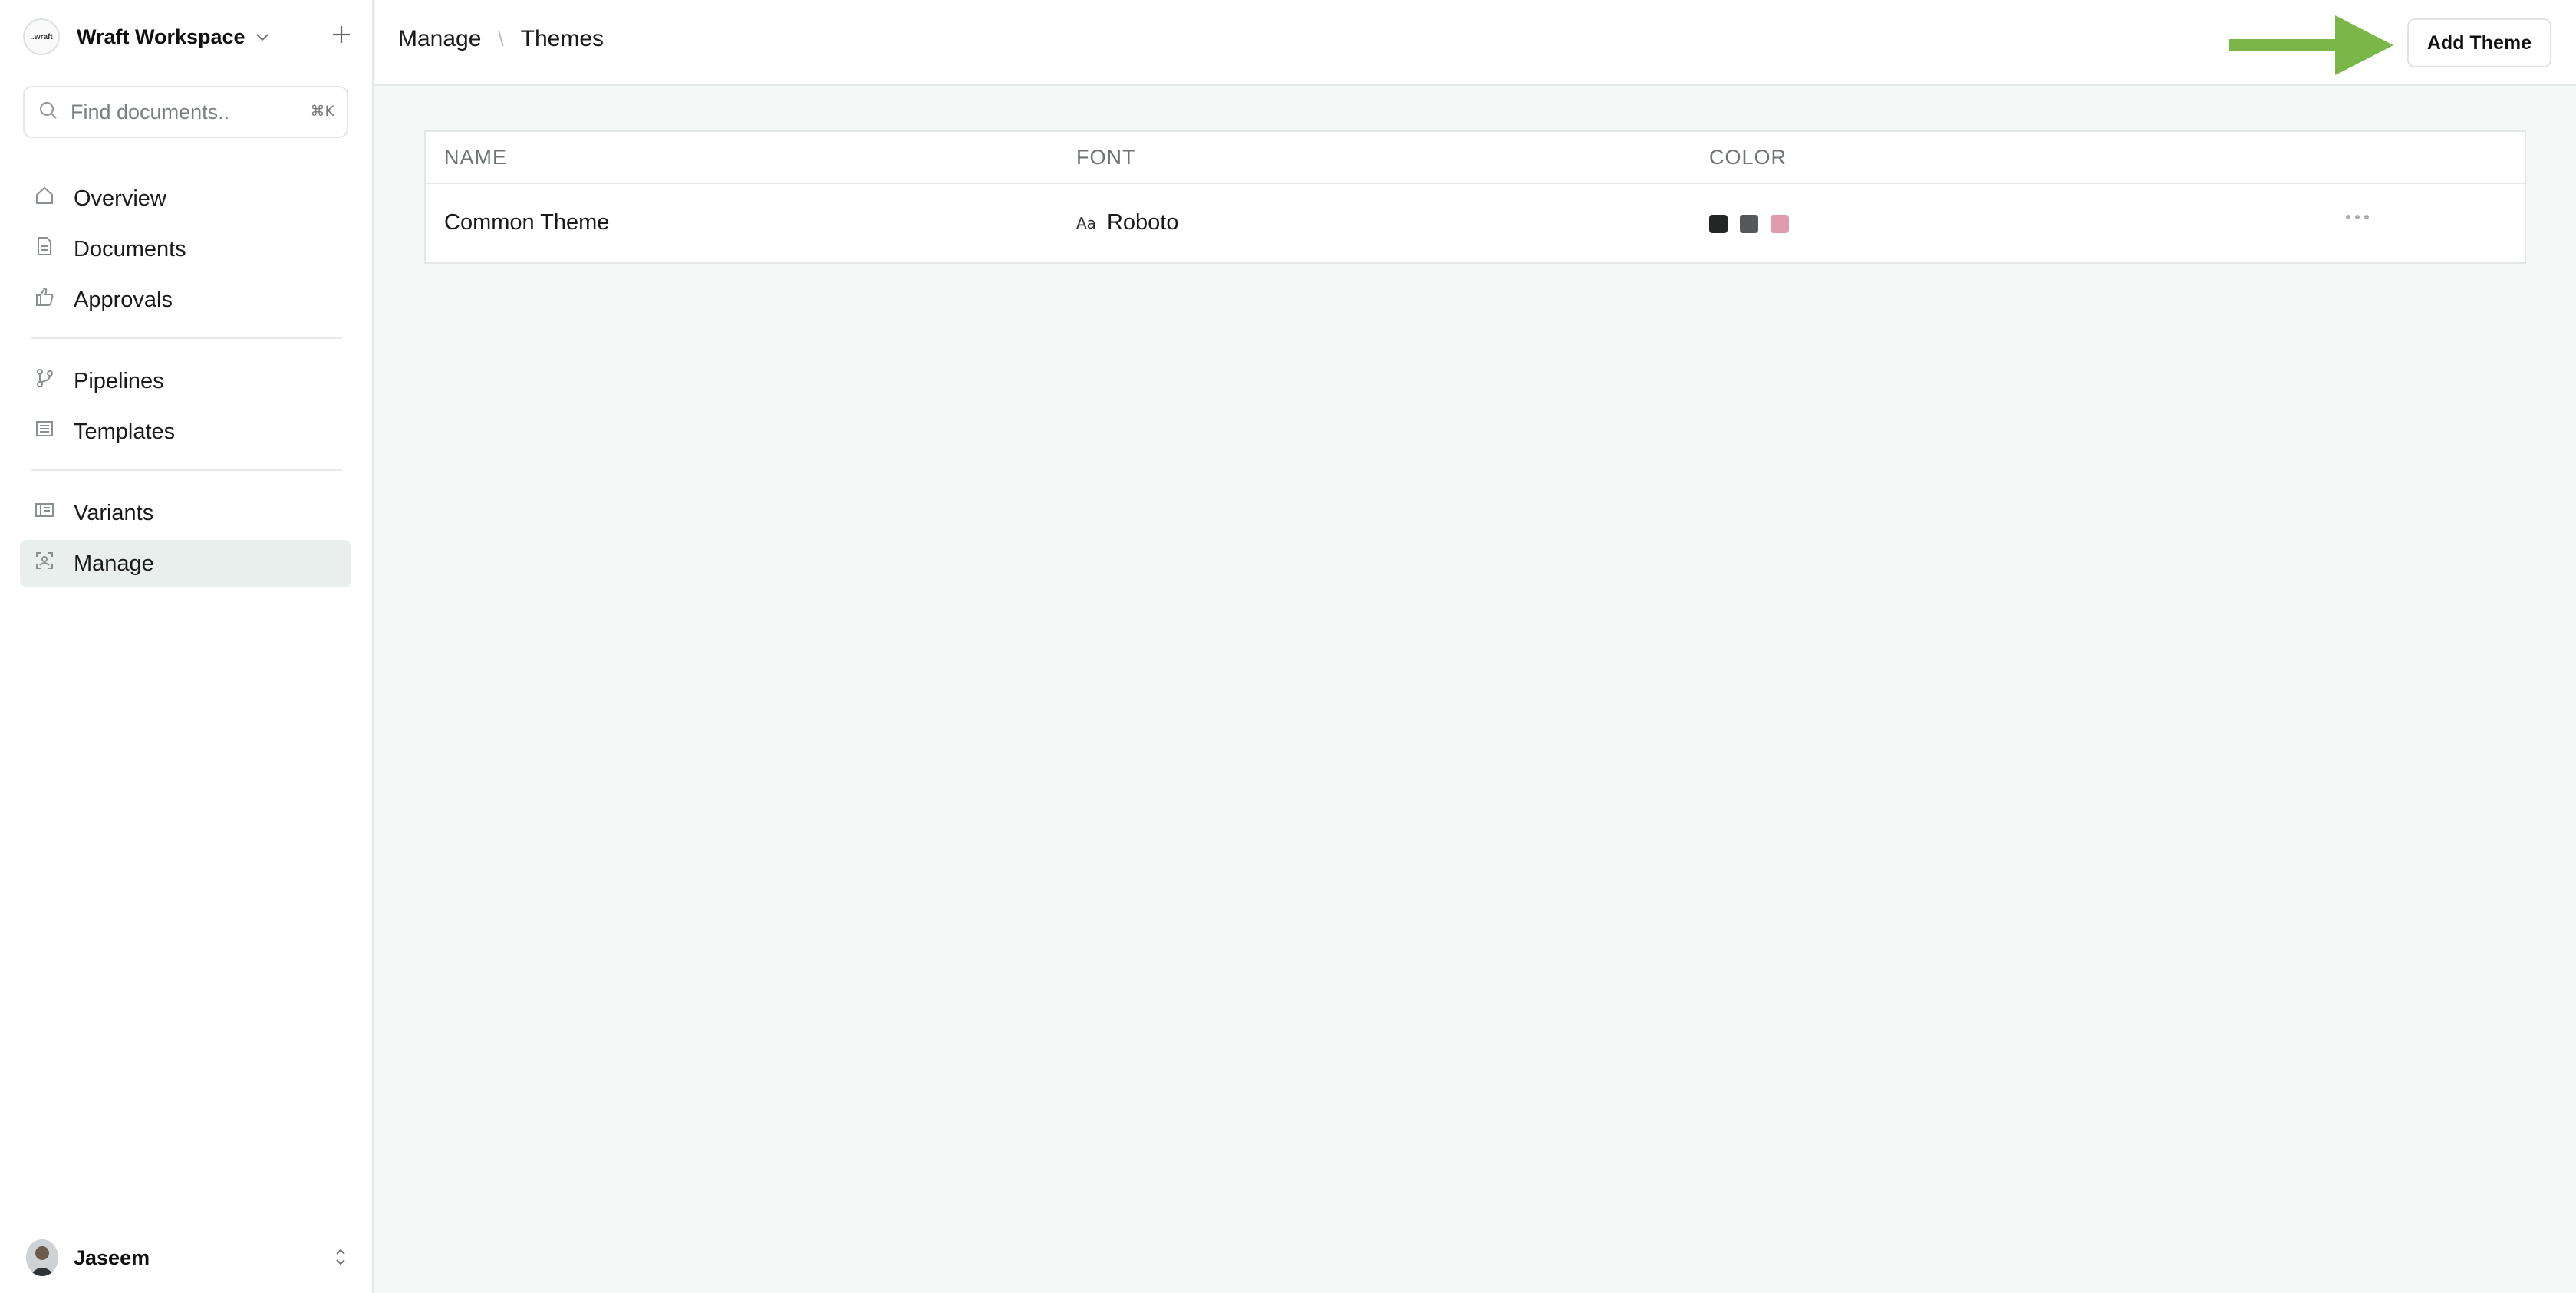 This screenshot has height=1293, width=2576. Describe the element at coordinates (526, 223) in the screenshot. I see `theme-name: Common Theme` at that location.